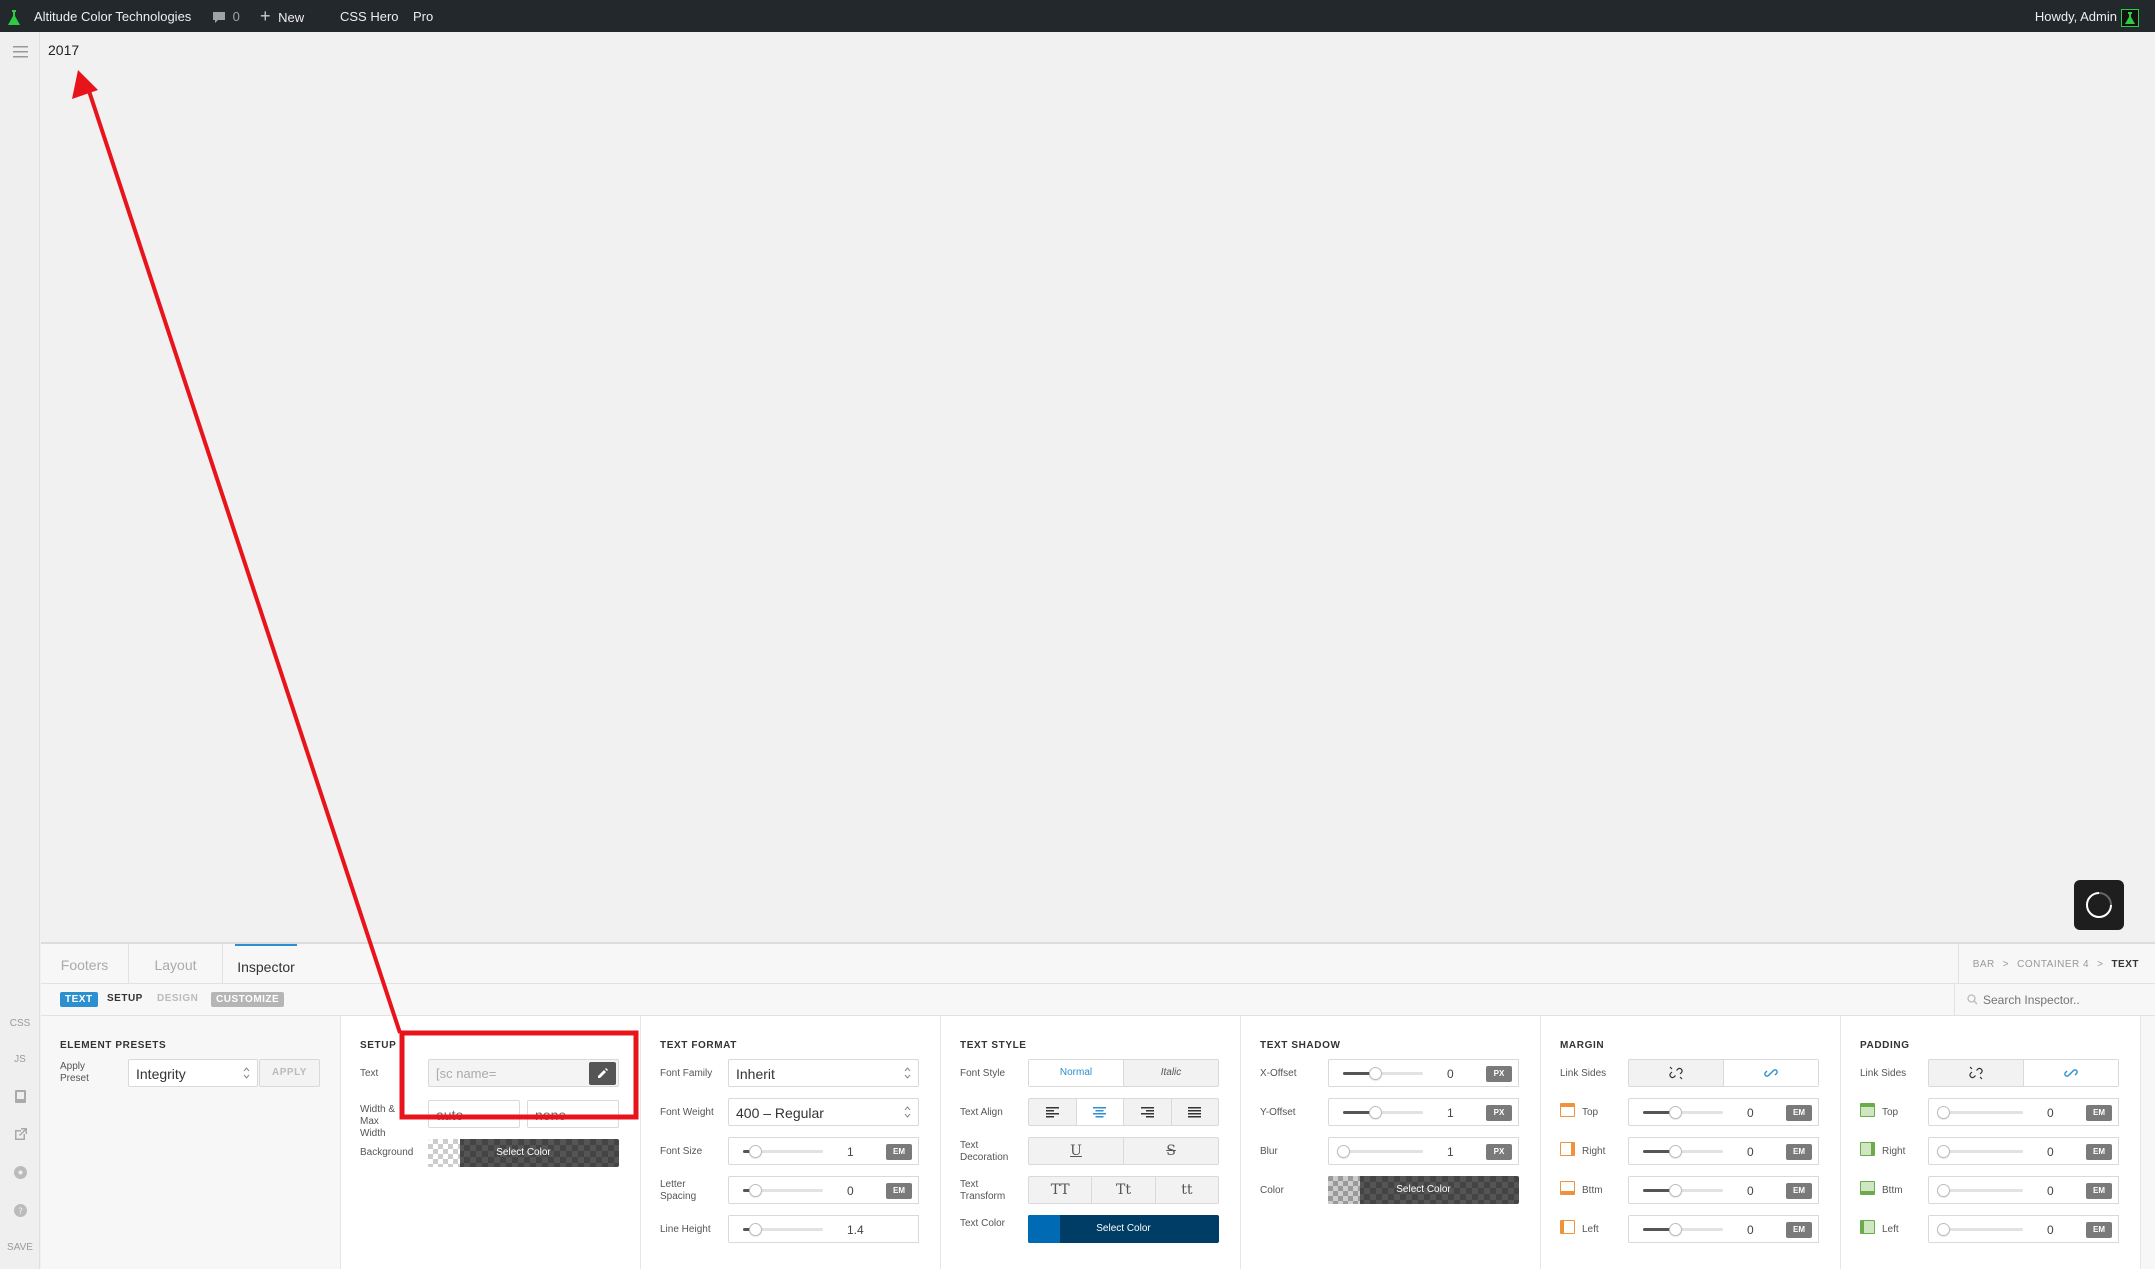 The width and height of the screenshot is (2155, 1269). Describe the element at coordinates (1076, 1151) in the screenshot. I see `underline-button: U` at that location.